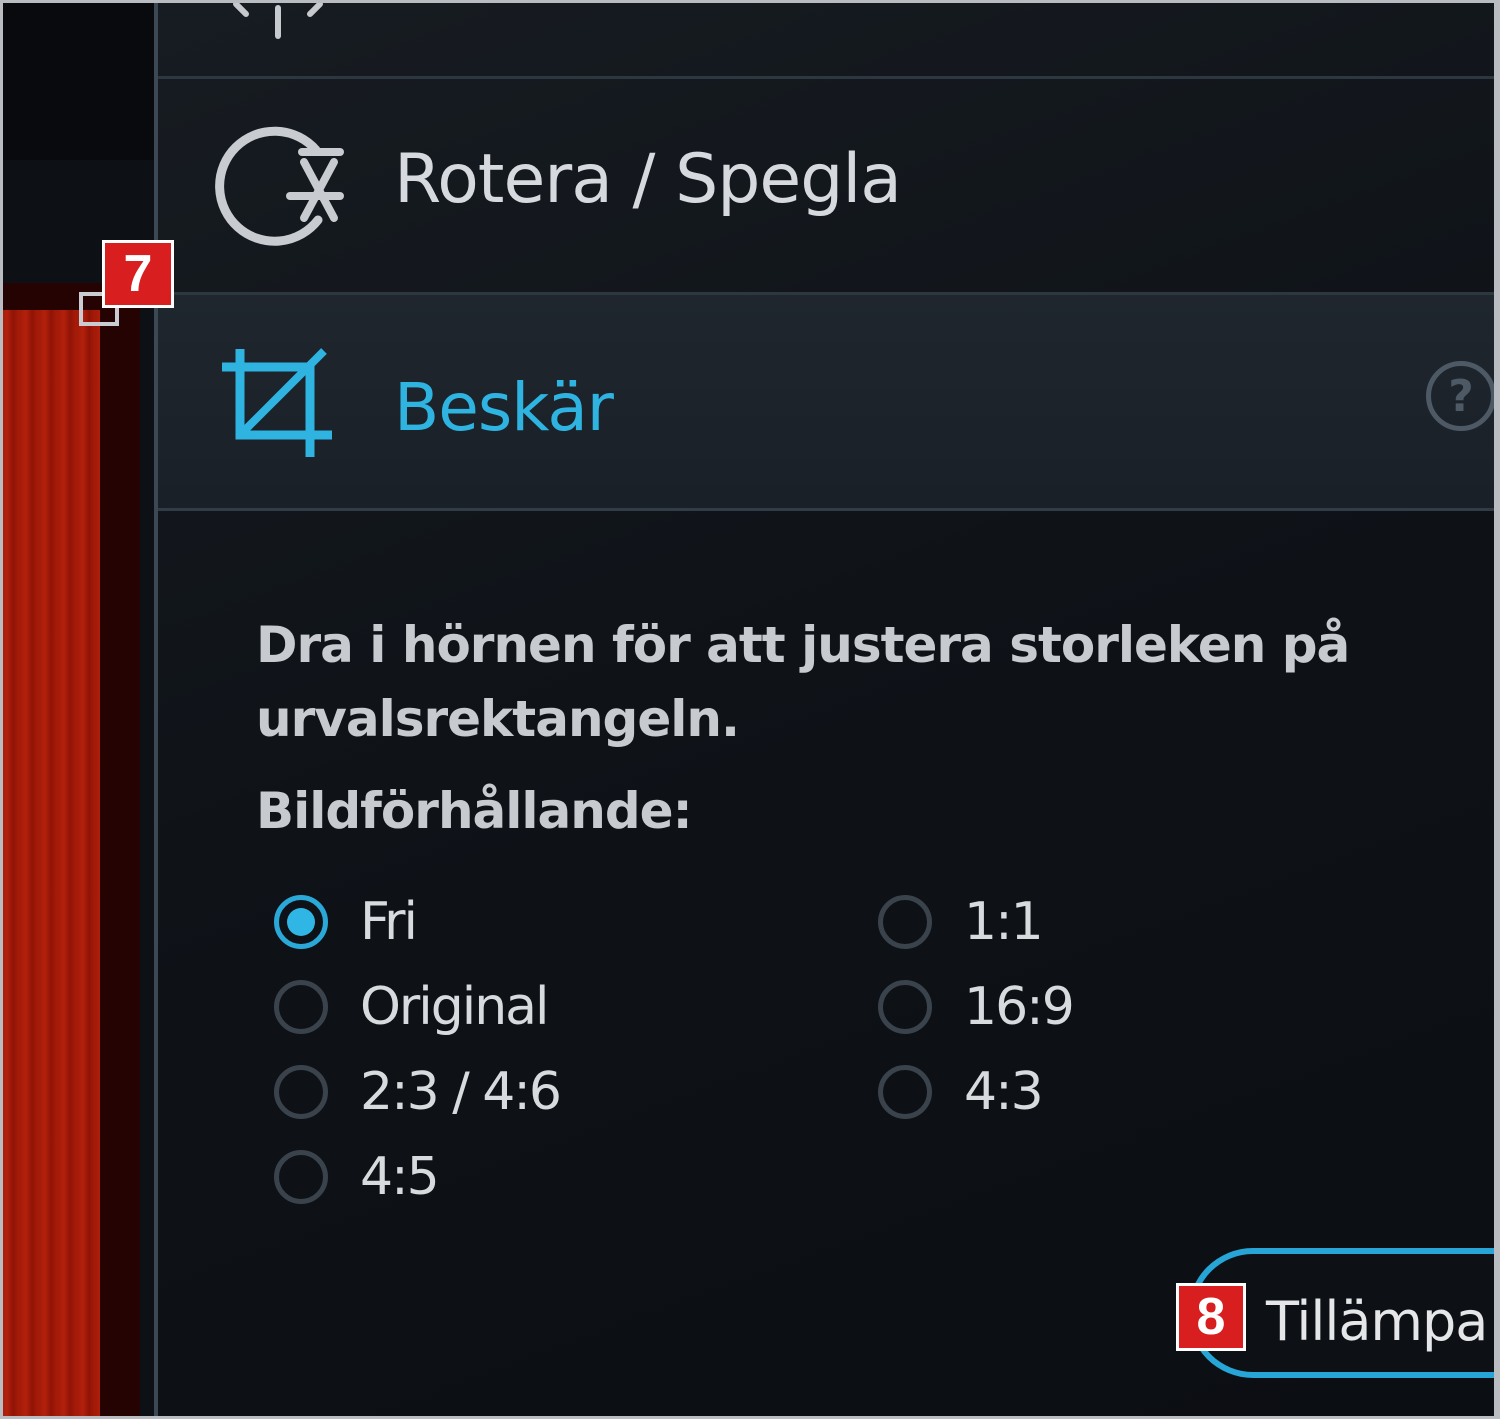  I want to click on tool-row-crop: Beskär ?, so click(827, 401).